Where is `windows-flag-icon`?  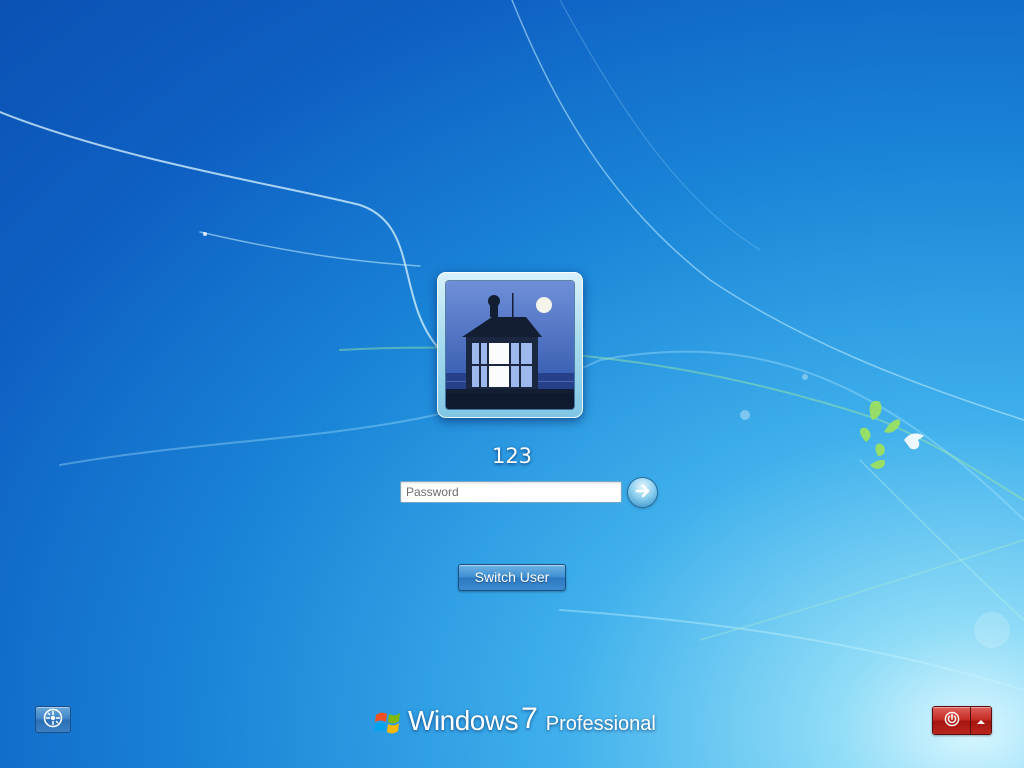
windows-flag-icon is located at coordinates (388, 723).